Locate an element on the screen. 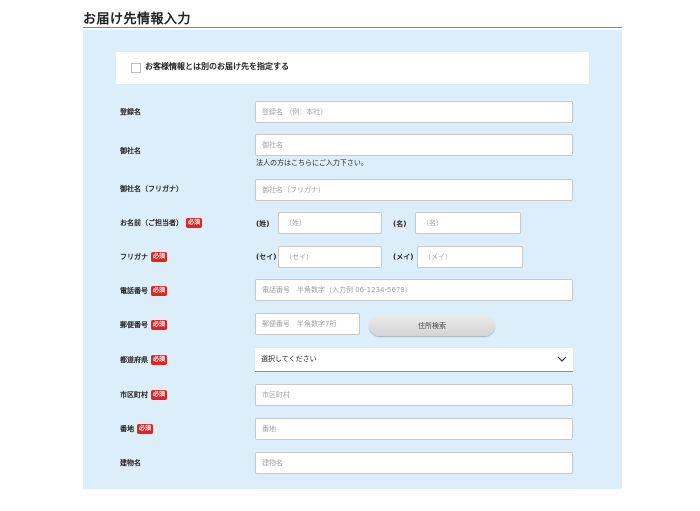 Image resolution: width=700 pixels, height=511 pixels. first-kana-input is located at coordinates (470, 257).